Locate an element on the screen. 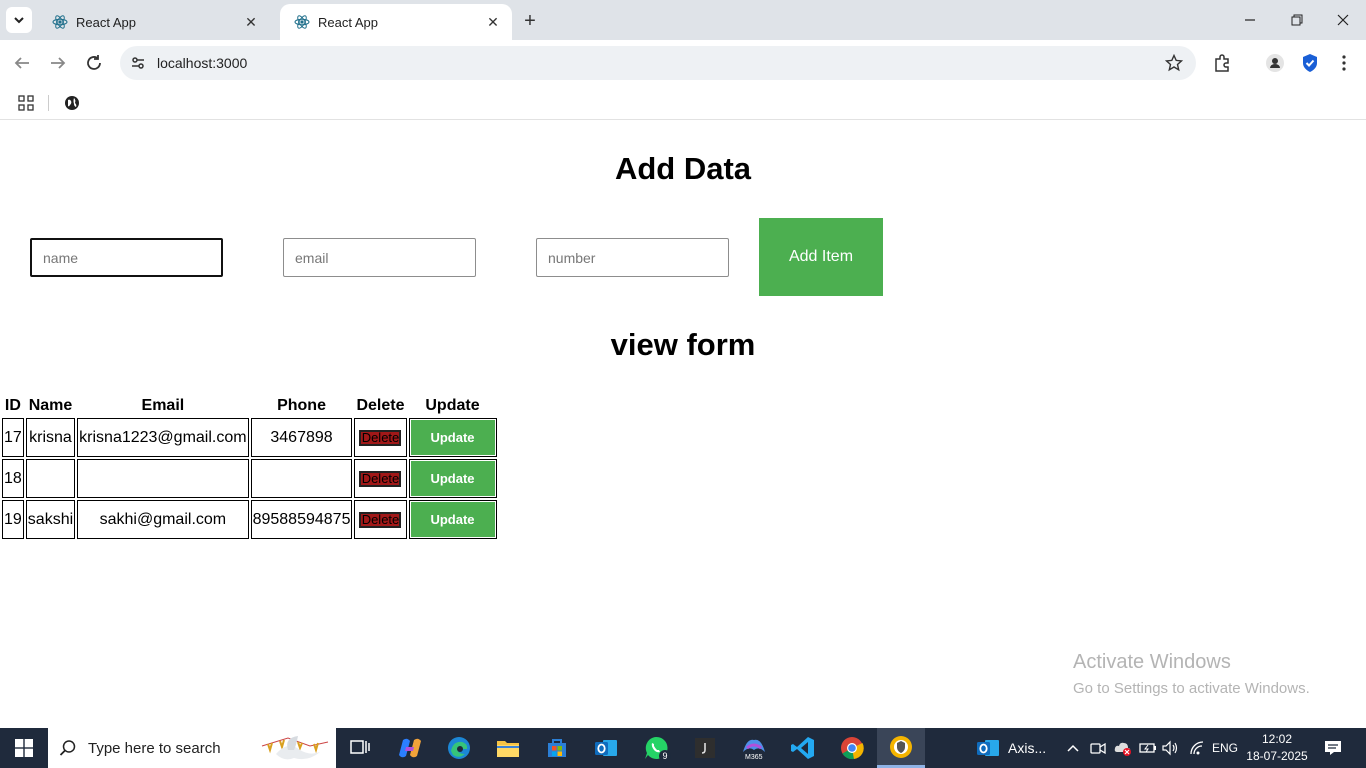  reload-button is located at coordinates (94, 63).